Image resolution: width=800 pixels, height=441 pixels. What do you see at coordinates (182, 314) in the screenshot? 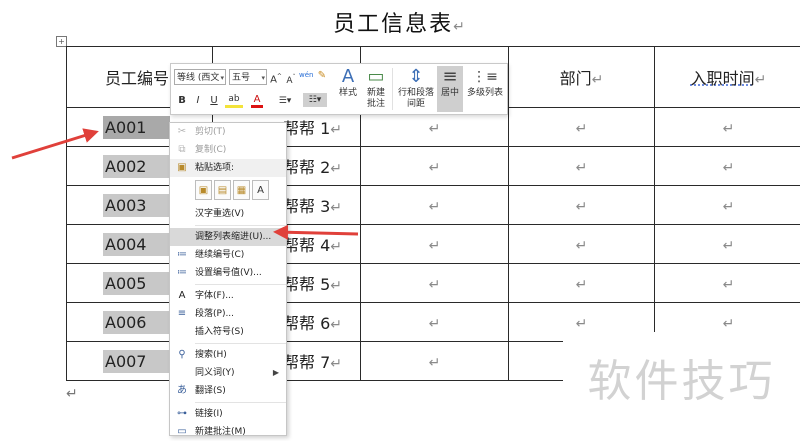
I see `paragraph-icon: ≡` at bounding box center [182, 314].